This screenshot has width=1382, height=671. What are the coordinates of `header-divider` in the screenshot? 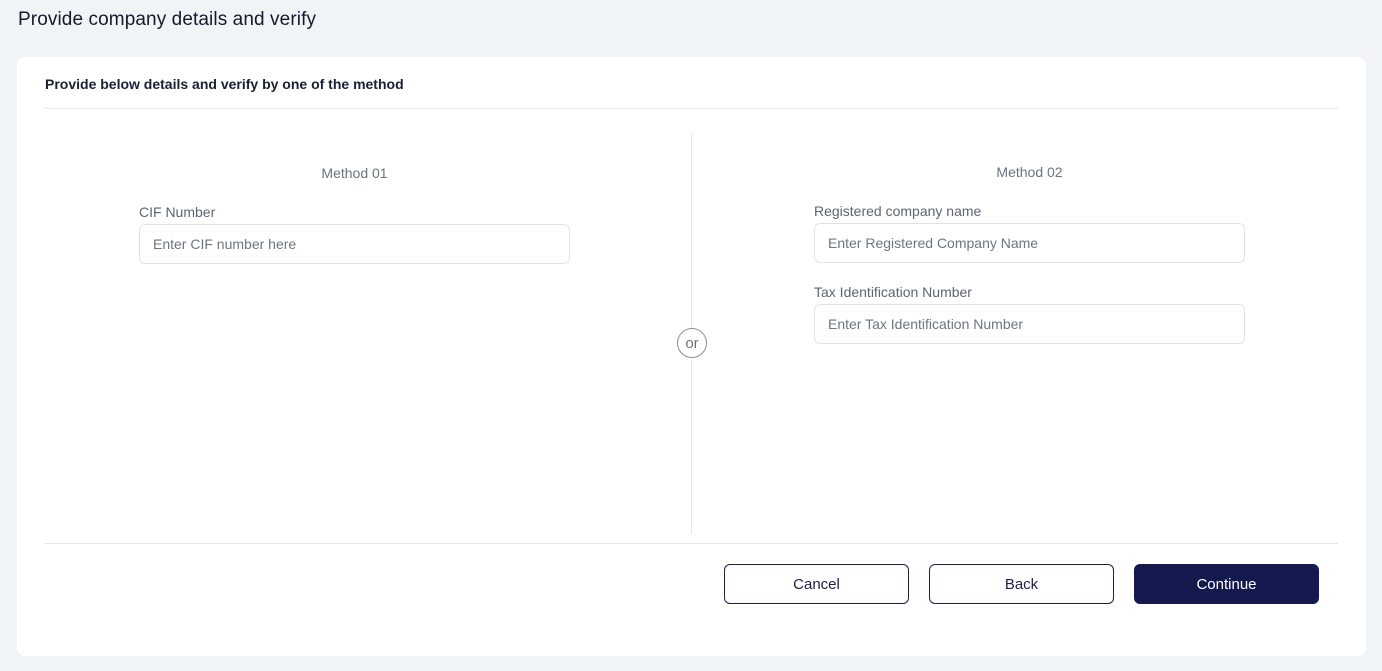 It's located at (691, 108).